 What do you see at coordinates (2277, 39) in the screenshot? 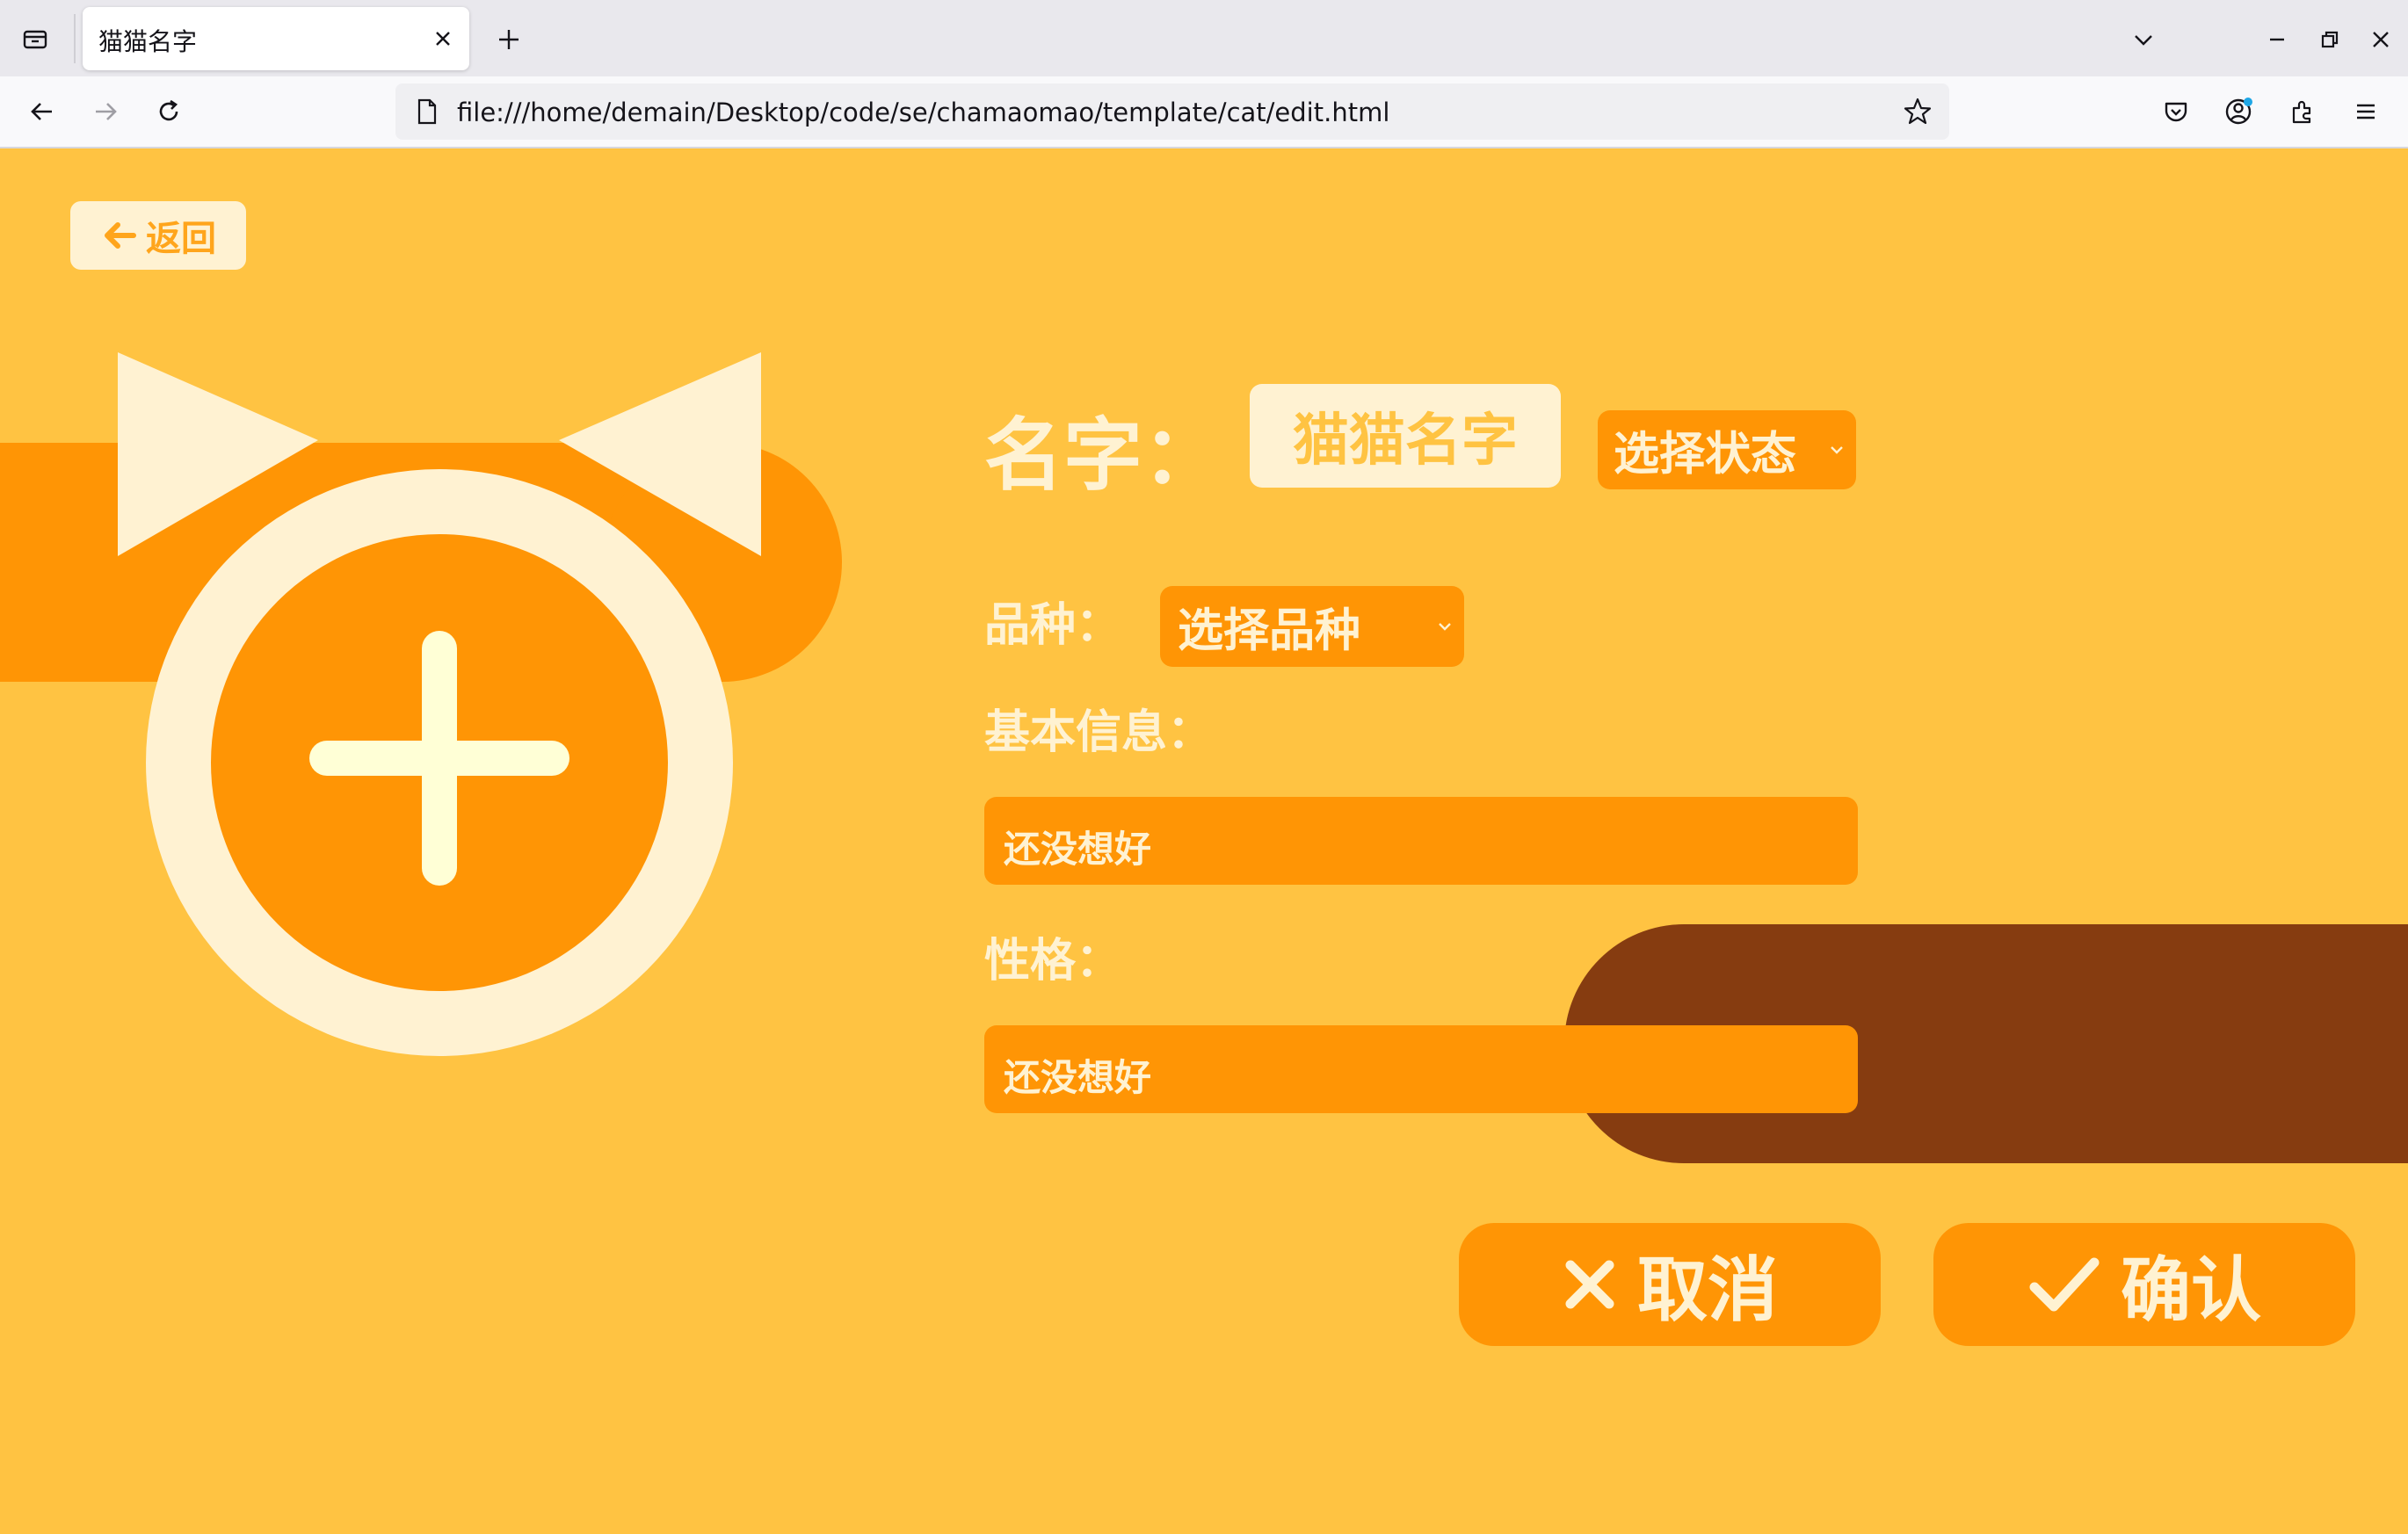
I see `minimize-icon` at bounding box center [2277, 39].